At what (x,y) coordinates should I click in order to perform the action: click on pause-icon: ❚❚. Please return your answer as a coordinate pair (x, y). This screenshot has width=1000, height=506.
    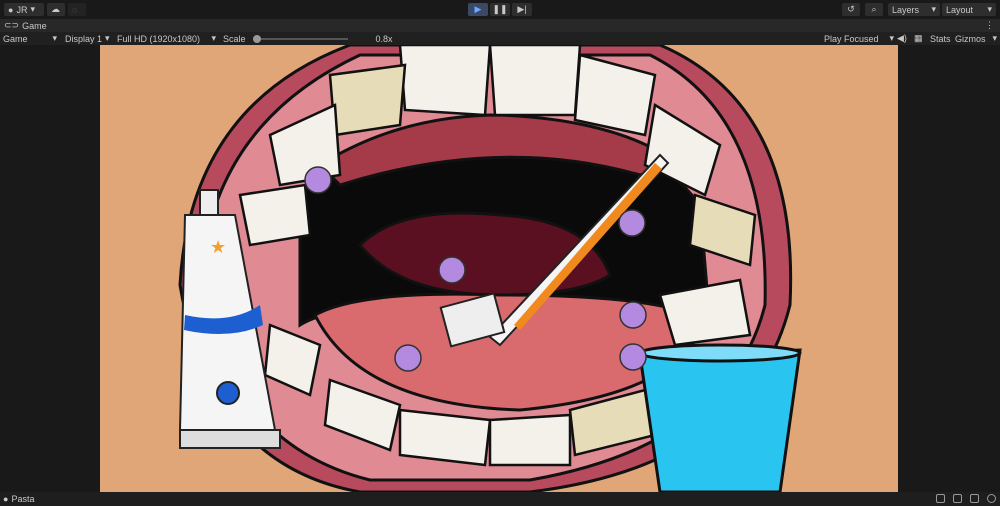
    Looking at the image, I should click on (500, 9).